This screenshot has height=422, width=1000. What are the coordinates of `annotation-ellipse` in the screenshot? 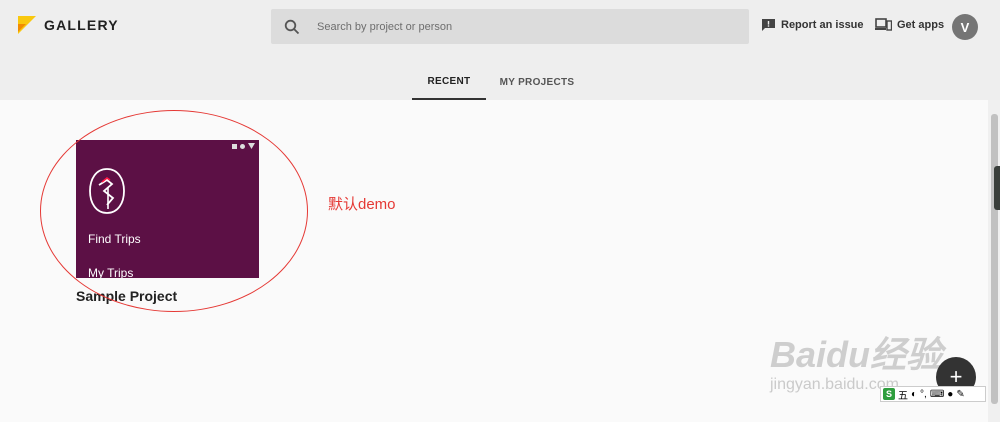 It's located at (174, 211).